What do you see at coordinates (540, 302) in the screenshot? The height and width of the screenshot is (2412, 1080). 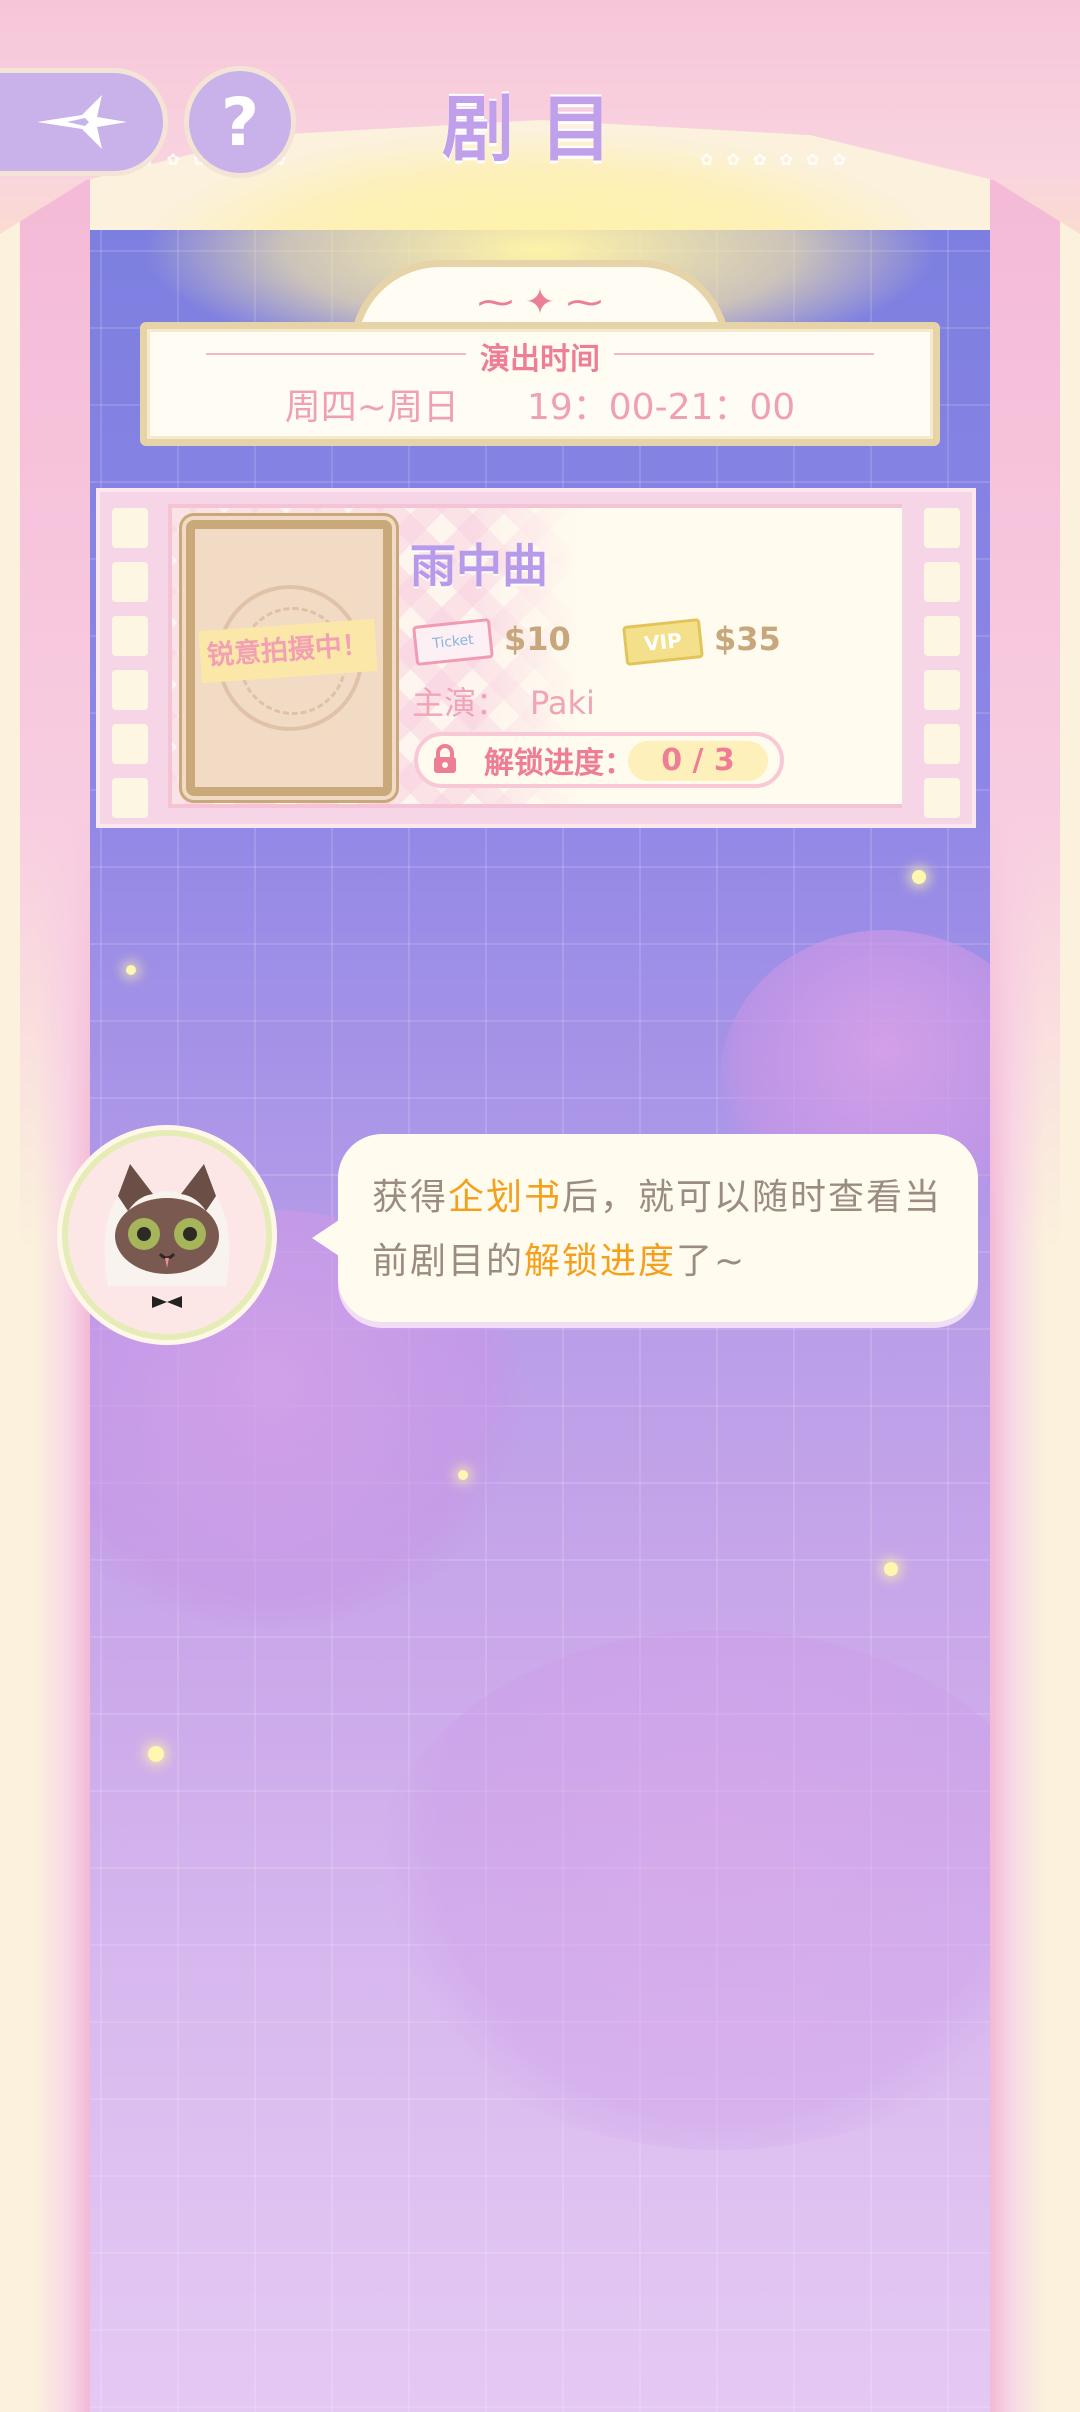 I see `crest-ornament-icon: ⁓ ✦ ⁓` at bounding box center [540, 302].